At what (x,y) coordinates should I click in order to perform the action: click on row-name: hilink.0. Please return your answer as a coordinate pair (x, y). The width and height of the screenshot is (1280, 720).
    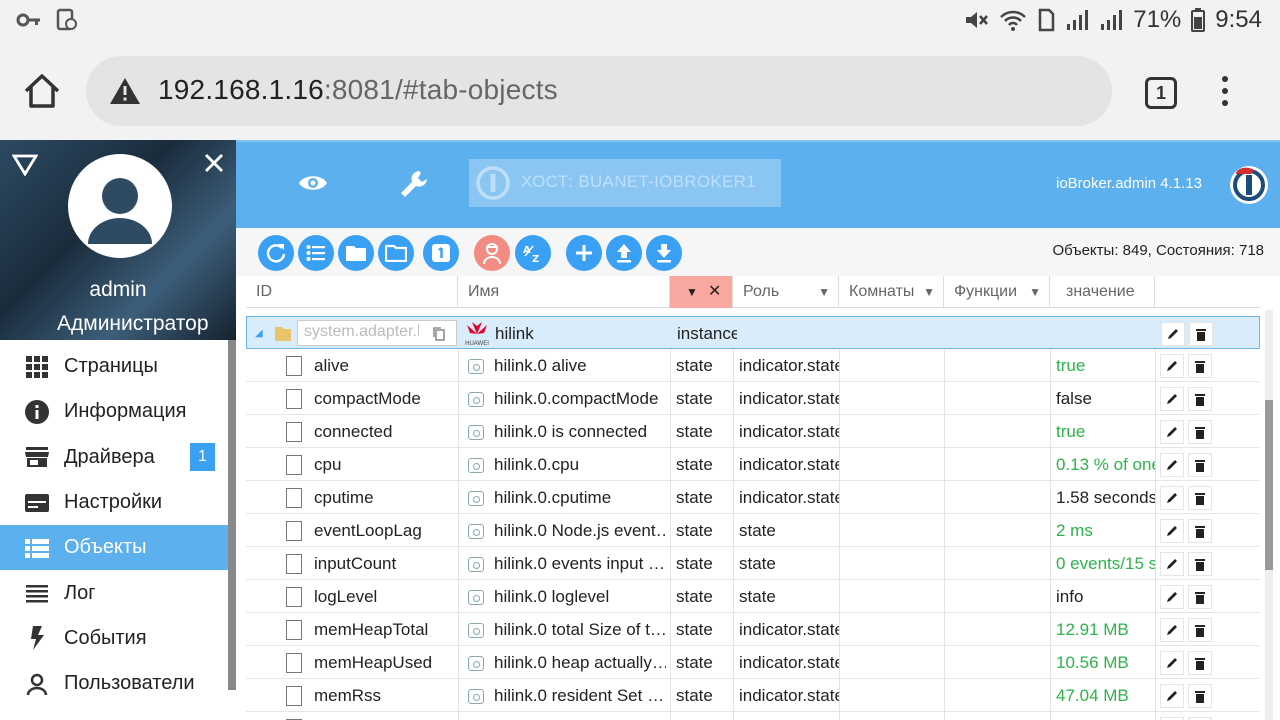
    Looking at the image, I should click on (580, 716).